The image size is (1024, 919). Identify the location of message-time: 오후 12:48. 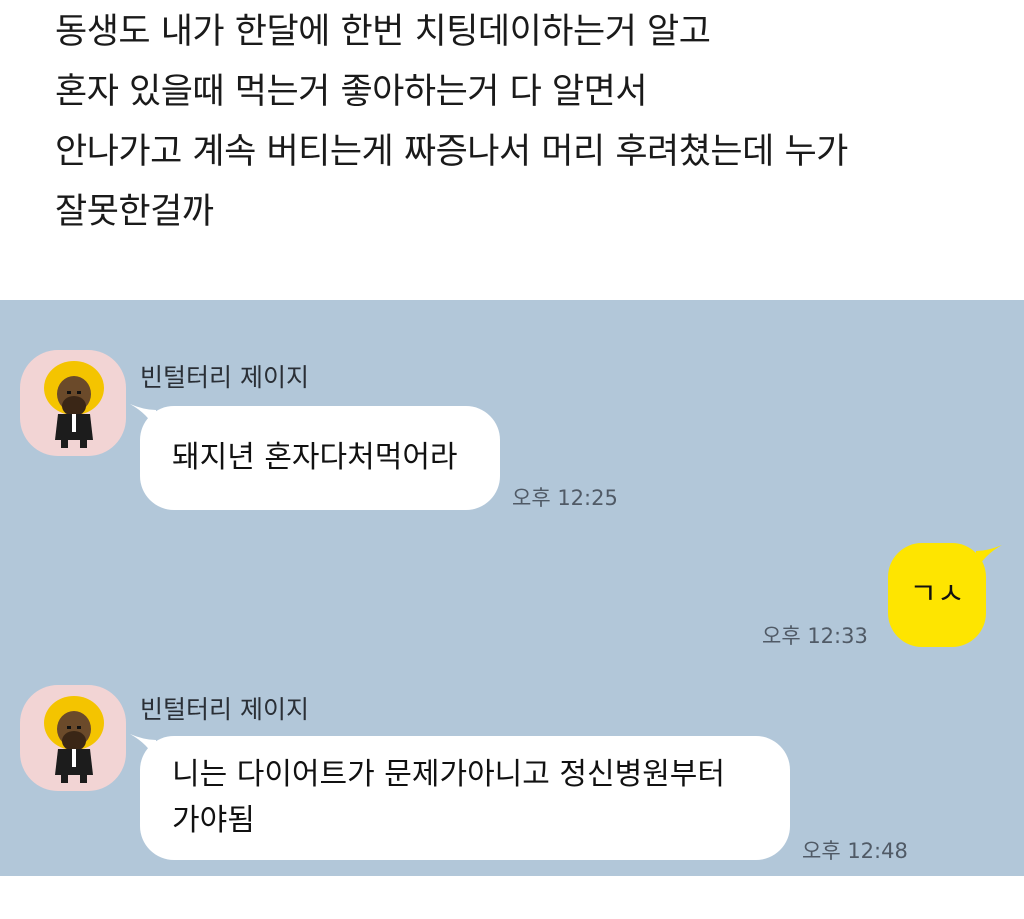
(855, 851).